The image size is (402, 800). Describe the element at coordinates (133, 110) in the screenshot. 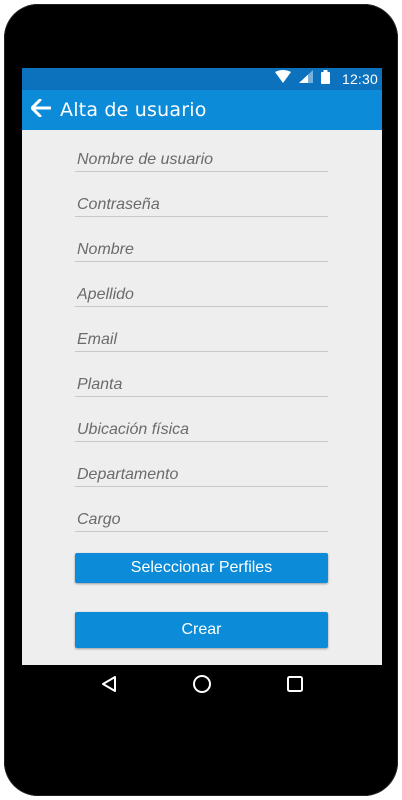

I see `page-title: Alta de usuario` at that location.